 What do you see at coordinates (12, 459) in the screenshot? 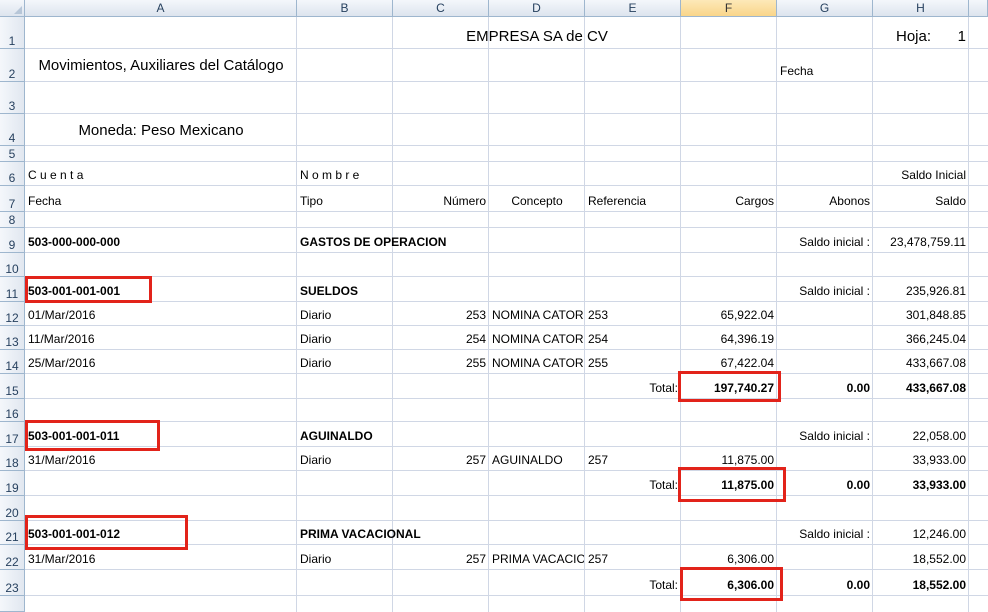
I see `row-header-18: 18` at bounding box center [12, 459].